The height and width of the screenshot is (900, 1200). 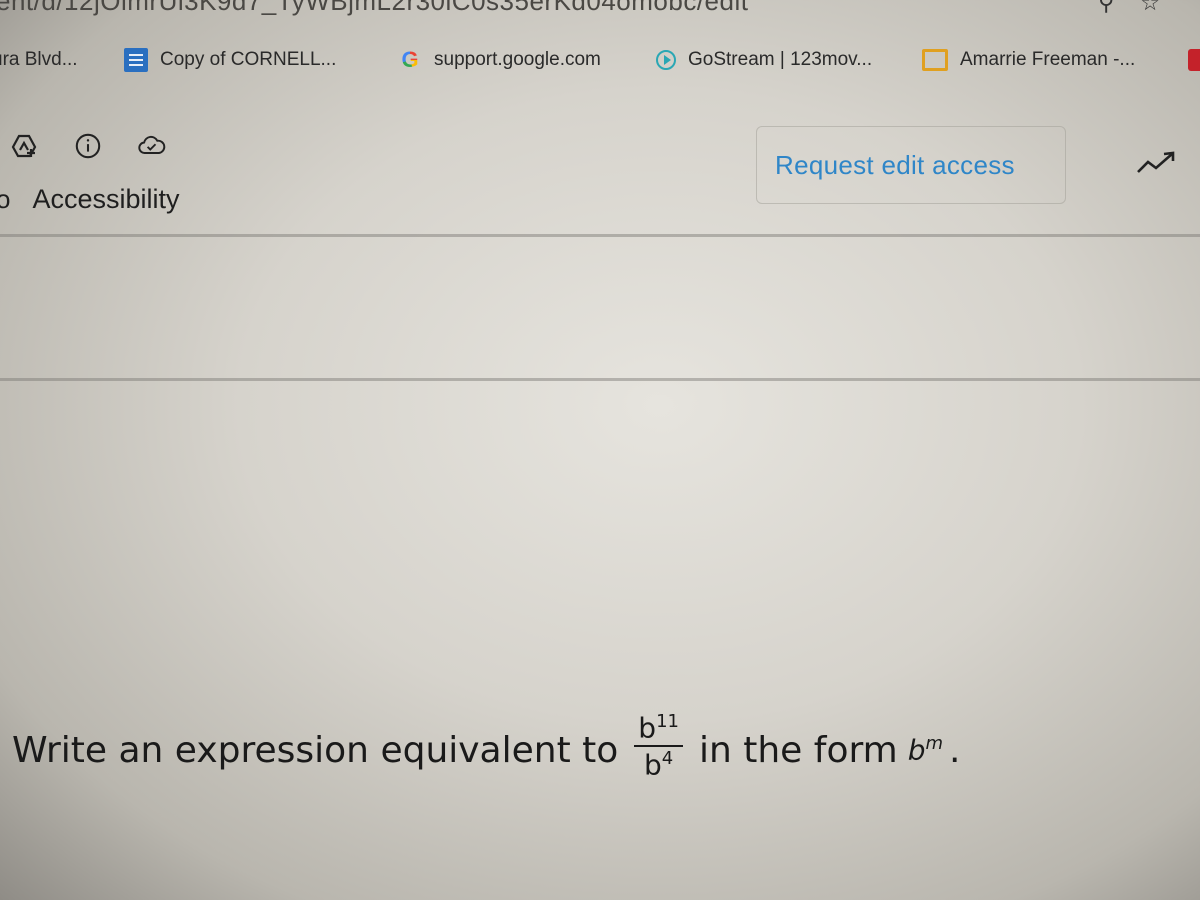 What do you see at coordinates (410, 59) in the screenshot?
I see `google-icon: G` at bounding box center [410, 59].